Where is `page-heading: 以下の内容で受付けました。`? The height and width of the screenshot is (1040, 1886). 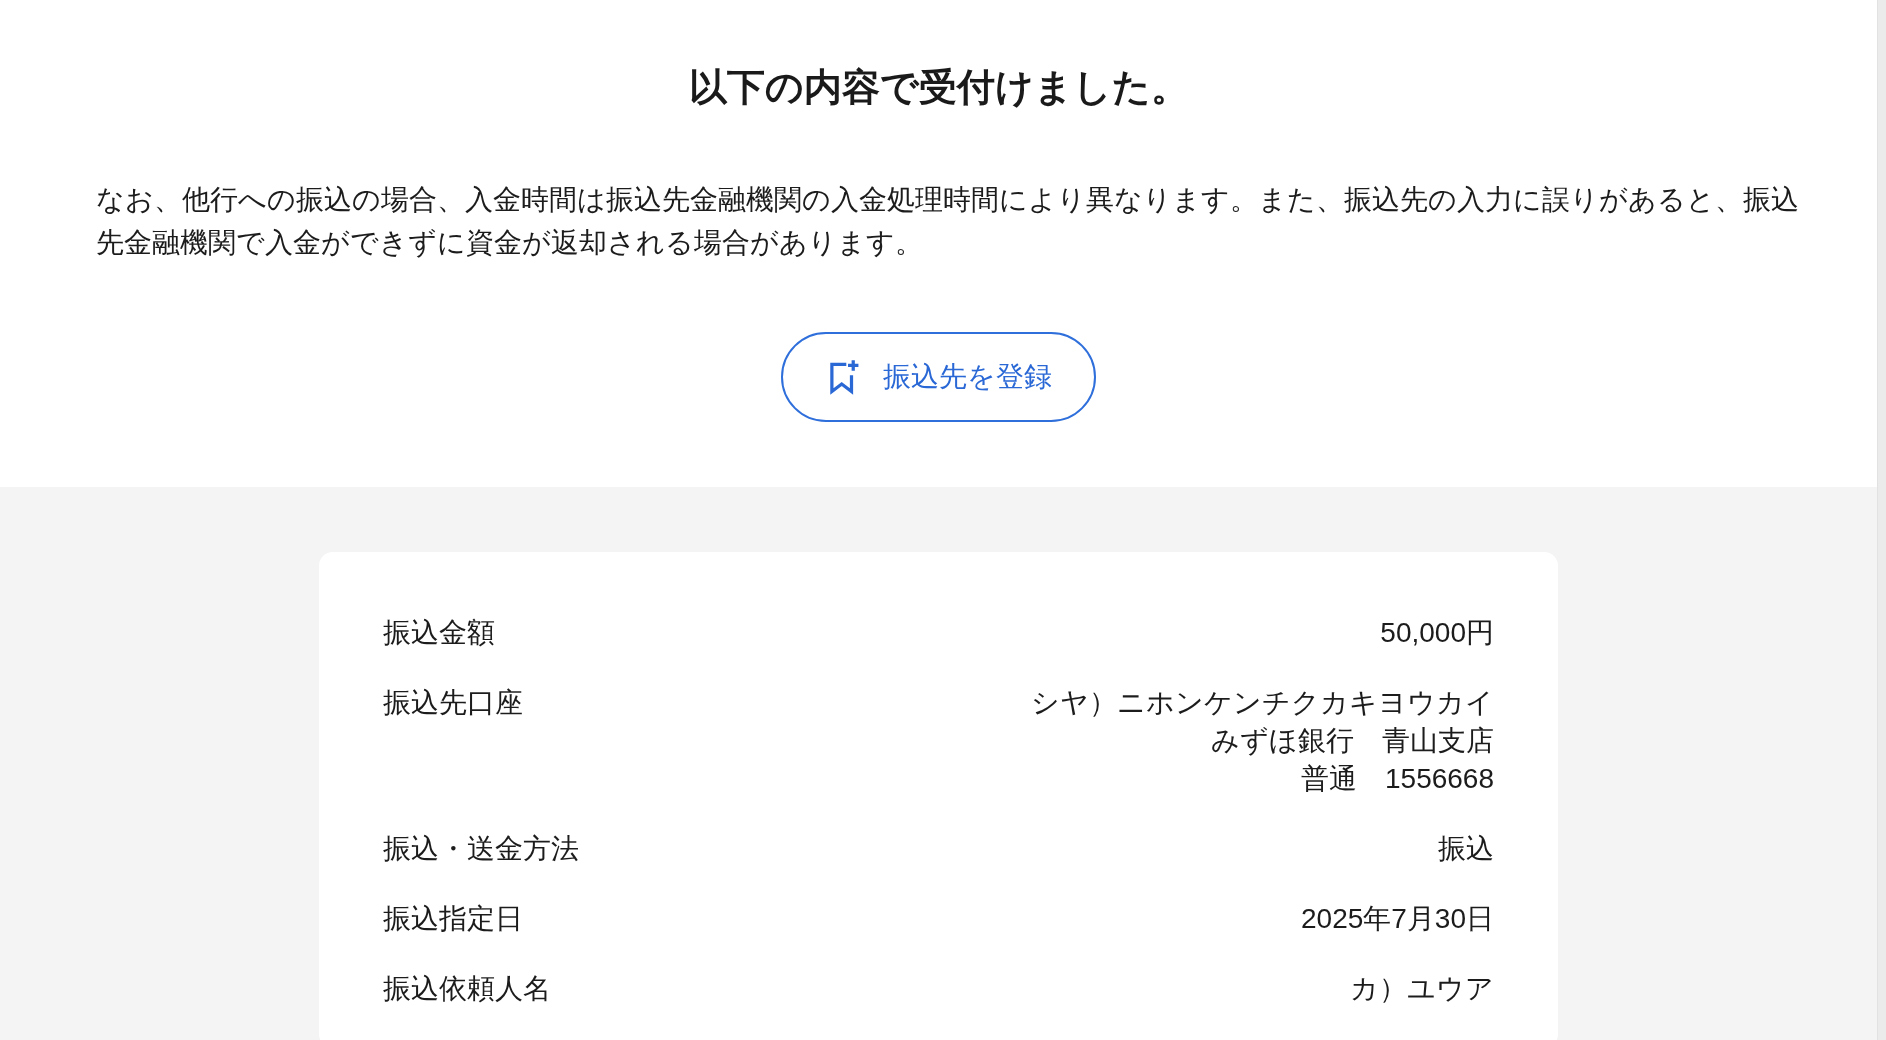
page-heading: 以下の内容で受付けました。 is located at coordinates (938, 87).